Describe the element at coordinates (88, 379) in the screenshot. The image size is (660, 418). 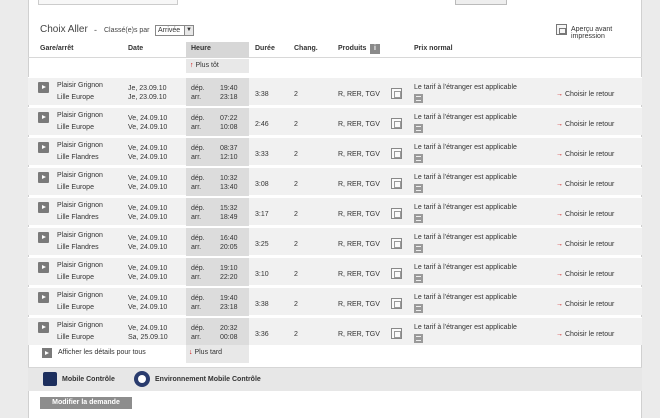
I see `mobile-control-link: Mobile Contrôle` at that location.